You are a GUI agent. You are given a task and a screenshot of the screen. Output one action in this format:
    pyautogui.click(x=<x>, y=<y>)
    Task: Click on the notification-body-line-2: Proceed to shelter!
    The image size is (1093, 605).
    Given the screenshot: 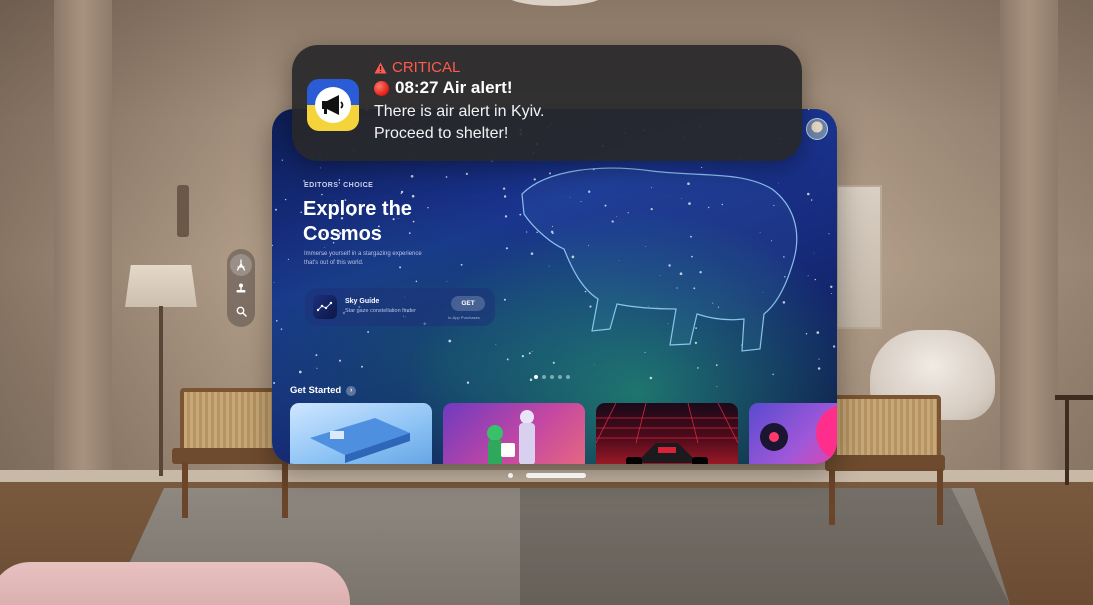 What is the action you would take?
    pyautogui.click(x=441, y=133)
    